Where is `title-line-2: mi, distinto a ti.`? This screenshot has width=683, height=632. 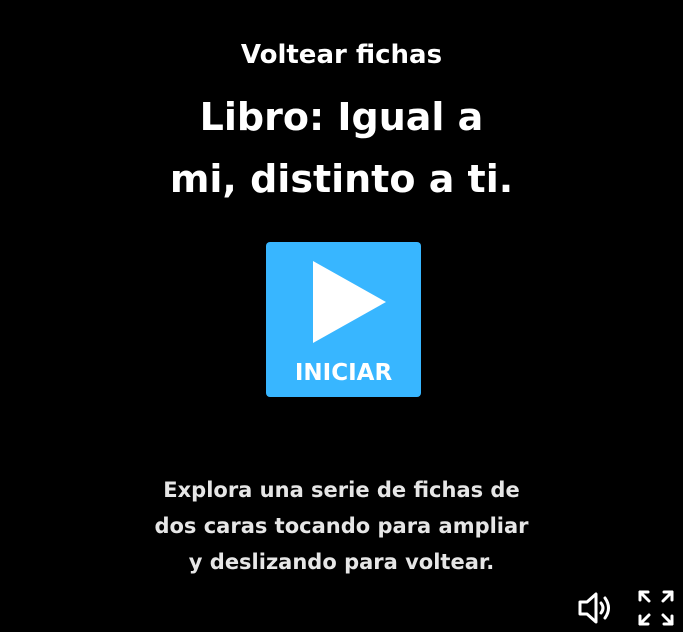
title-line-2: mi, distinto a ti. is located at coordinates (341, 179).